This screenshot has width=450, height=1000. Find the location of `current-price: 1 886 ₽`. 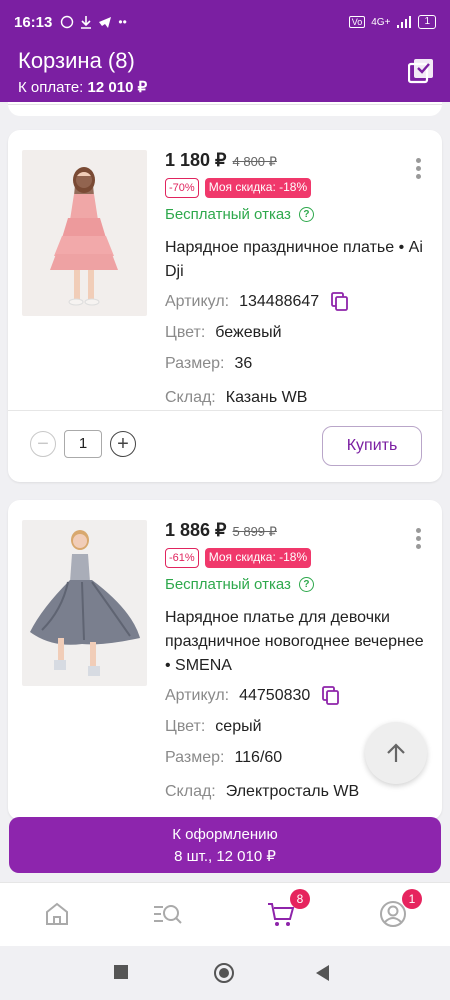

current-price: 1 886 ₽ is located at coordinates (196, 530).